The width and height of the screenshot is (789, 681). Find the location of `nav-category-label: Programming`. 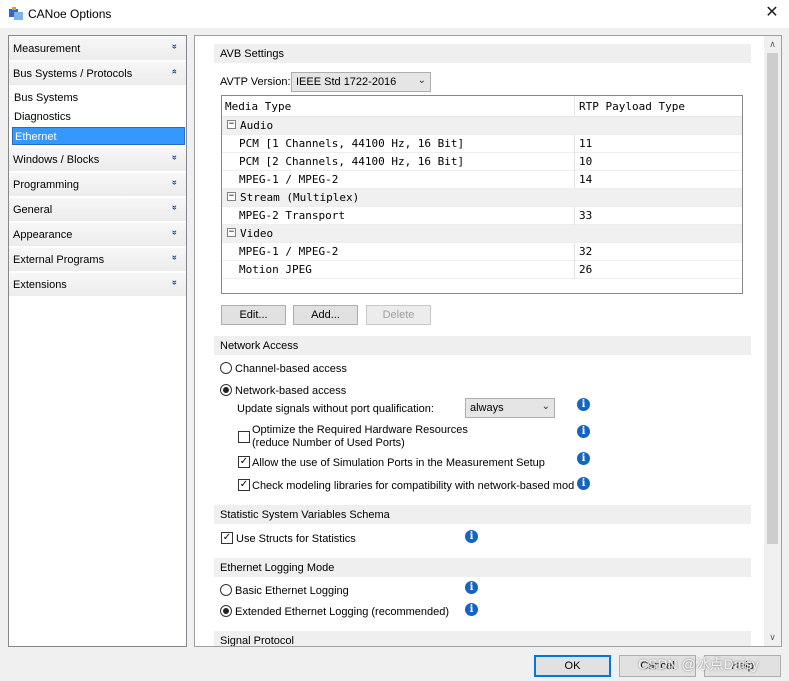

nav-category-label: Programming is located at coordinates (46, 185).